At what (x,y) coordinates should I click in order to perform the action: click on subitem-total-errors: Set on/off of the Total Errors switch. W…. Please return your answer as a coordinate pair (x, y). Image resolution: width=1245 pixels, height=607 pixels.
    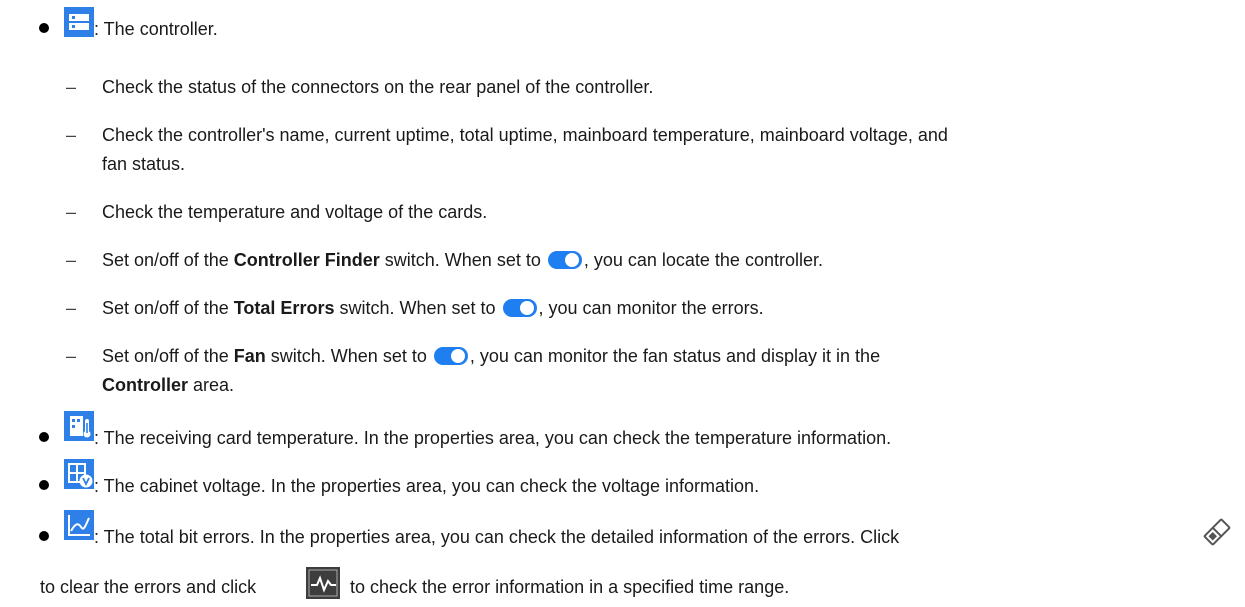
    Looking at the image, I should click on (433, 308).